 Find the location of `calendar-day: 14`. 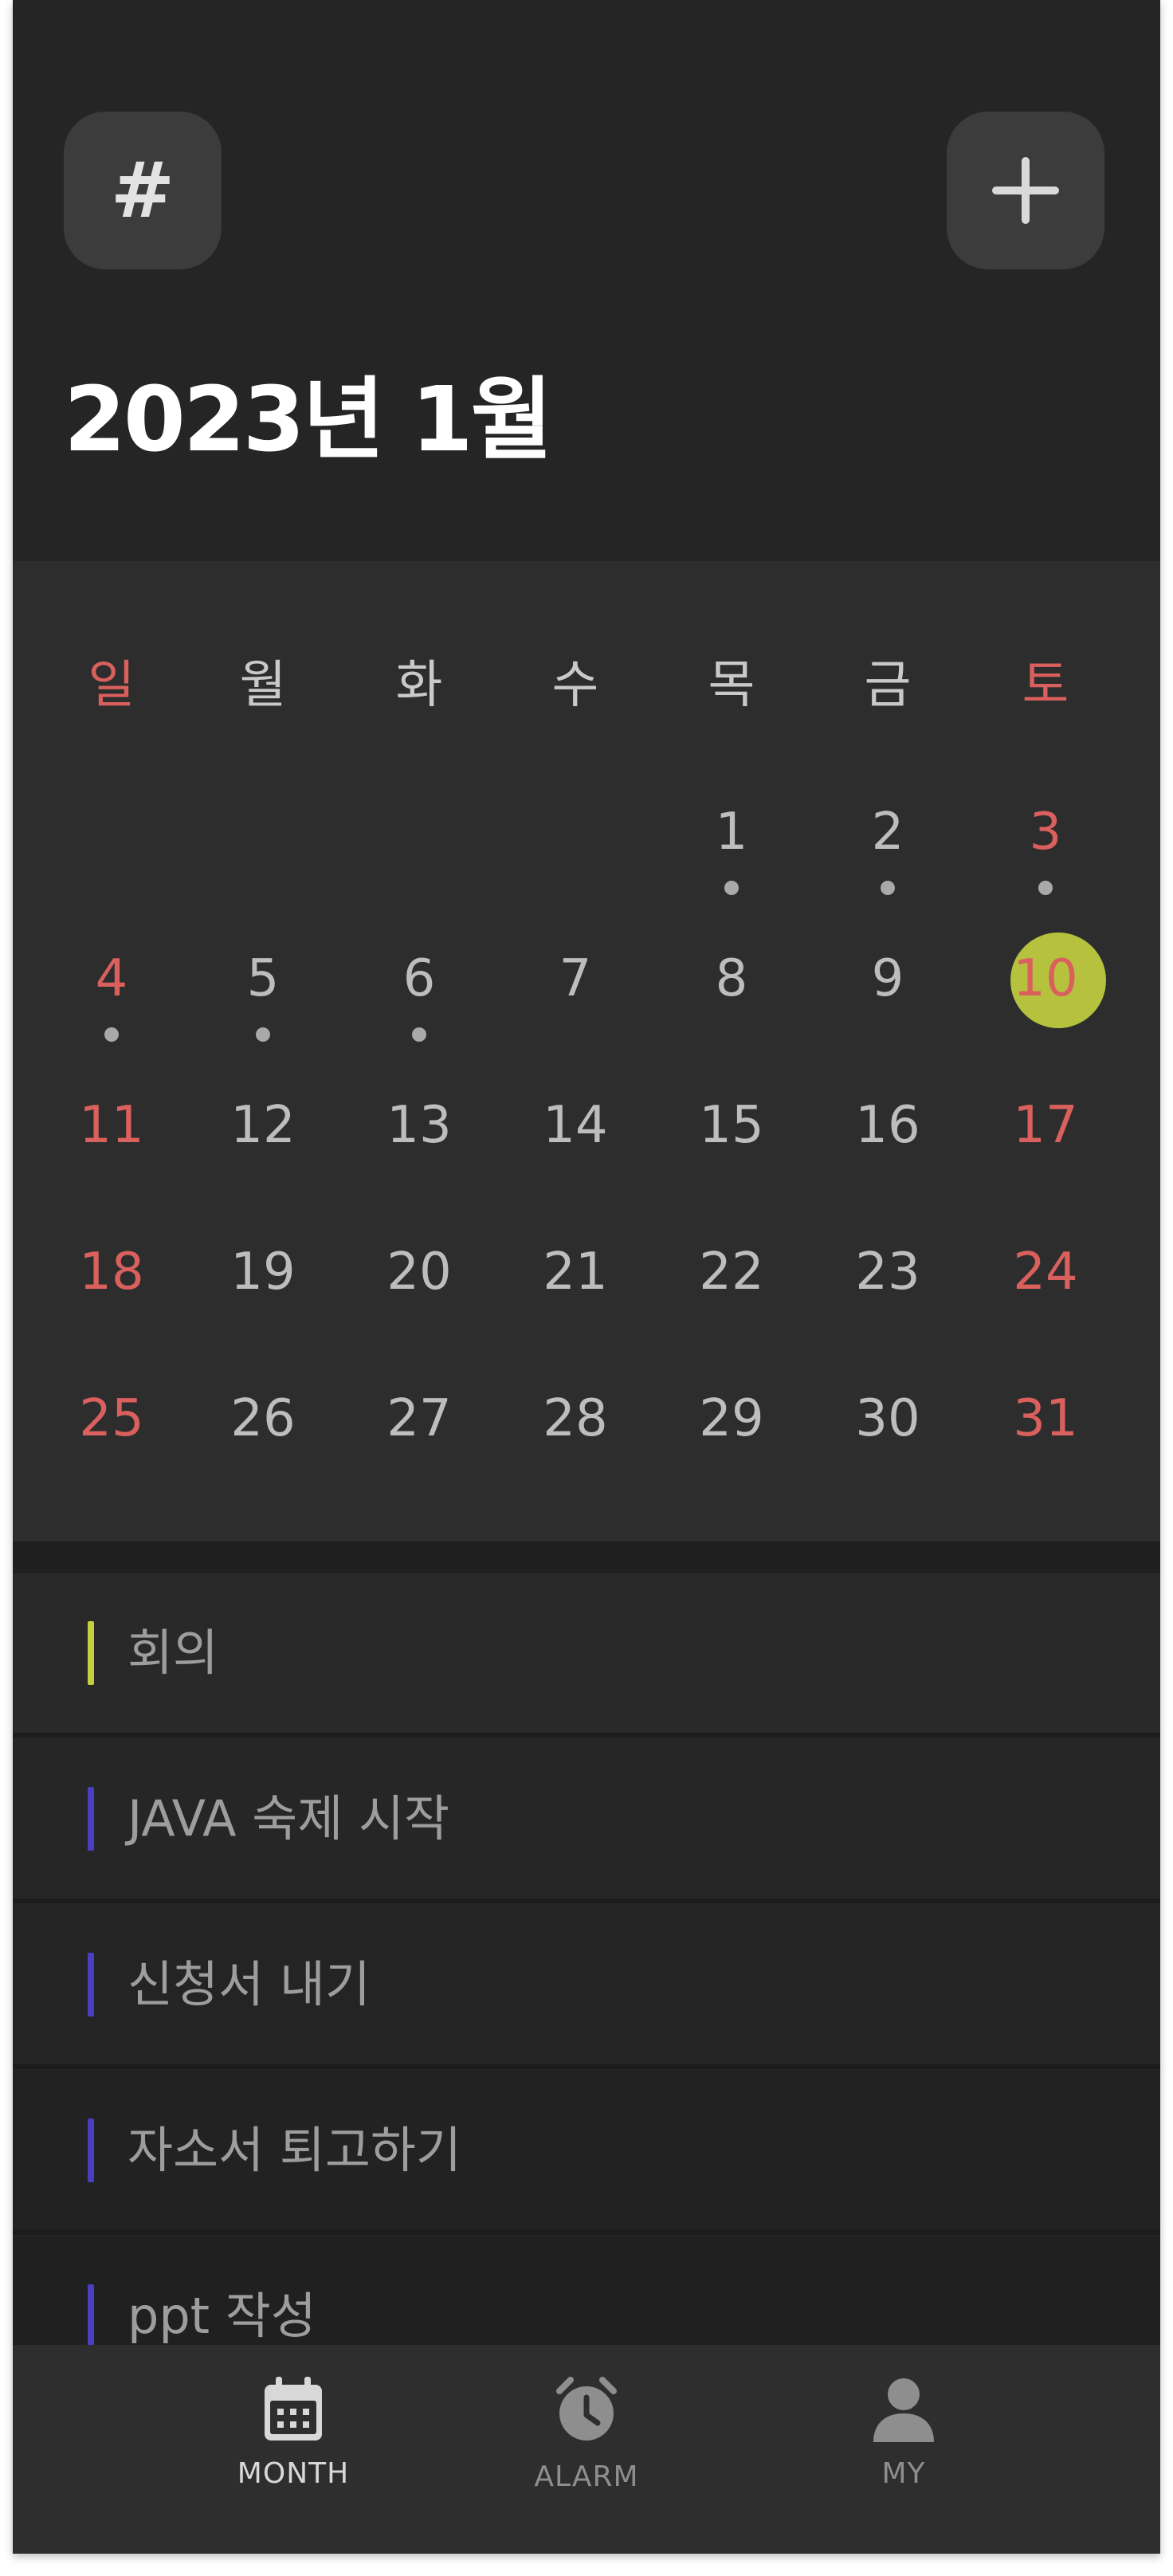

calendar-day: 14 is located at coordinates (575, 1125).